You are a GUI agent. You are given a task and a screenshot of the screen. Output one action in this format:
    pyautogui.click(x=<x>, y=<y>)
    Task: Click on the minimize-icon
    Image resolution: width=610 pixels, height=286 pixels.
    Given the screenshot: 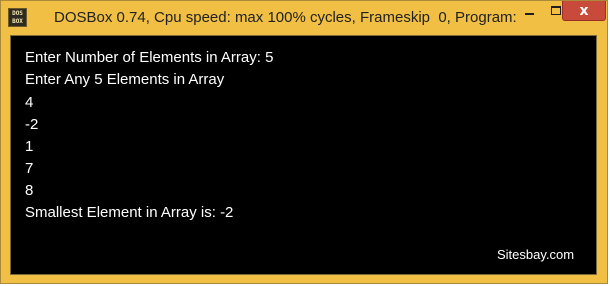 What is the action you would take?
    pyautogui.click(x=529, y=14)
    